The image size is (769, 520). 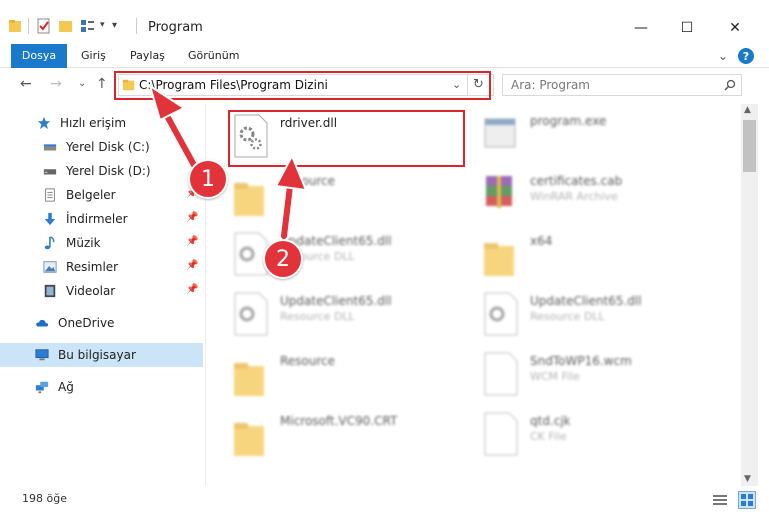 What do you see at coordinates (102, 25) in the screenshot?
I see `chevron-down-icon: ▾` at bounding box center [102, 25].